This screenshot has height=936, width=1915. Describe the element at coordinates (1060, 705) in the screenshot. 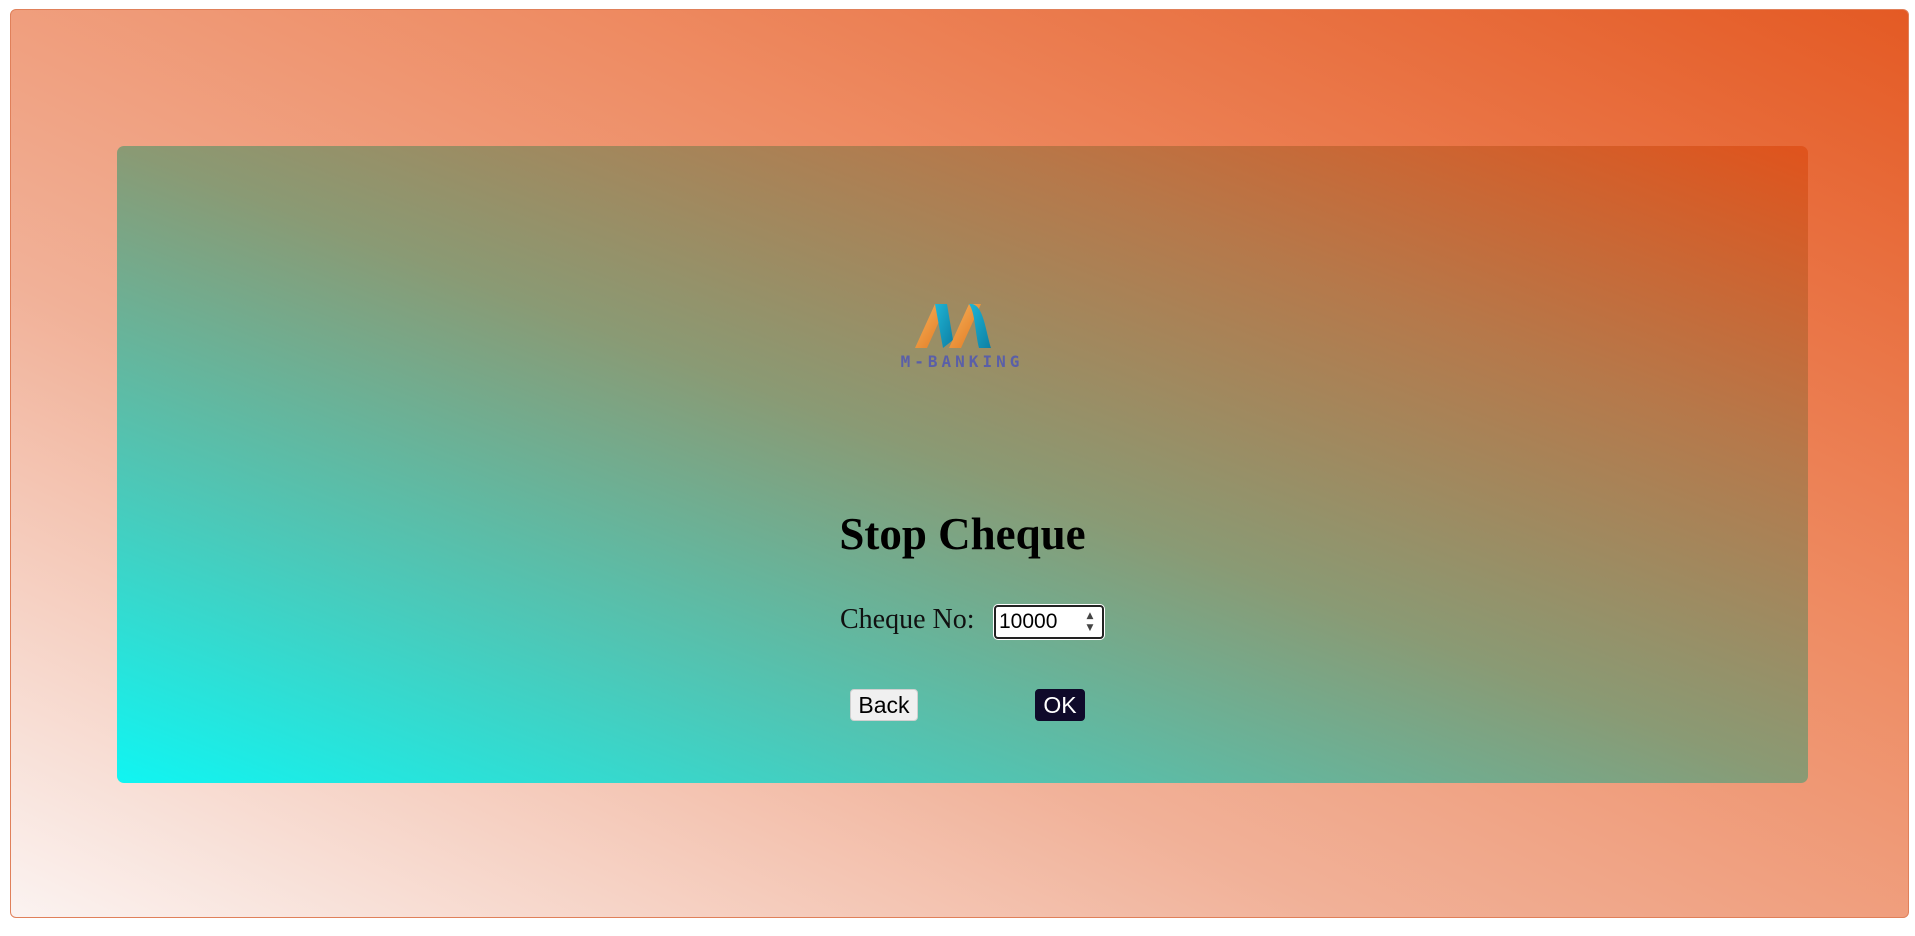

I see `ok-button: OK` at that location.